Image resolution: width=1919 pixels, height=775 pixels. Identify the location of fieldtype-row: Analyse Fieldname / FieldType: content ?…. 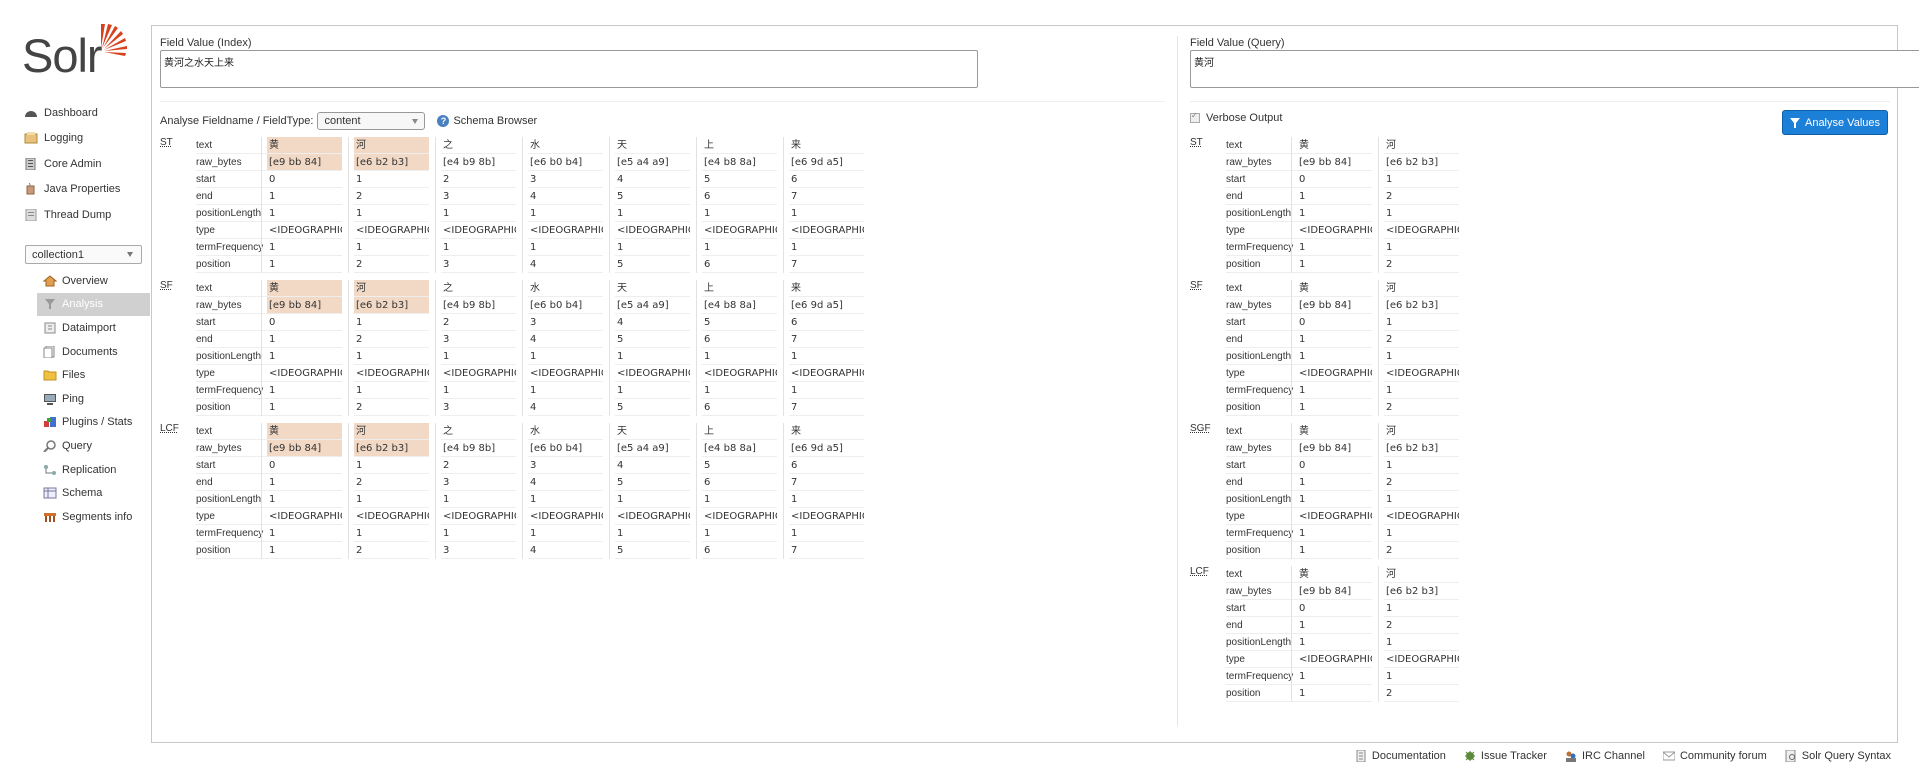
(348, 121).